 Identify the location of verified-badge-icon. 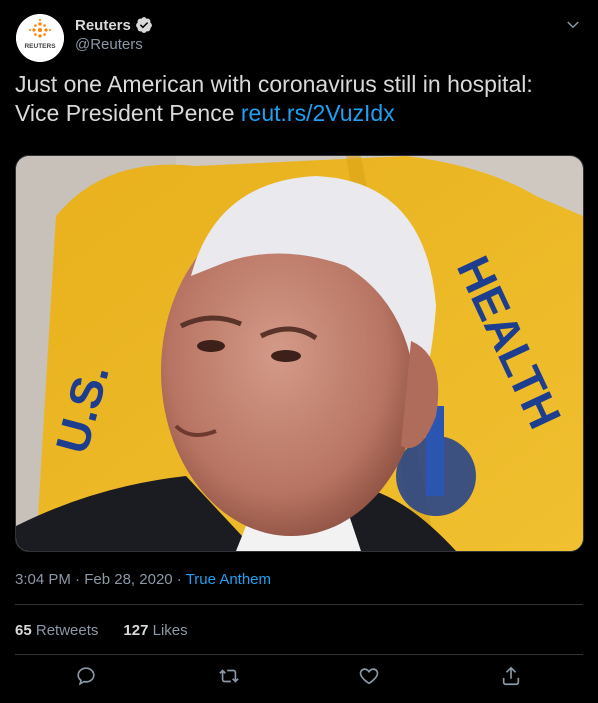
(143, 25).